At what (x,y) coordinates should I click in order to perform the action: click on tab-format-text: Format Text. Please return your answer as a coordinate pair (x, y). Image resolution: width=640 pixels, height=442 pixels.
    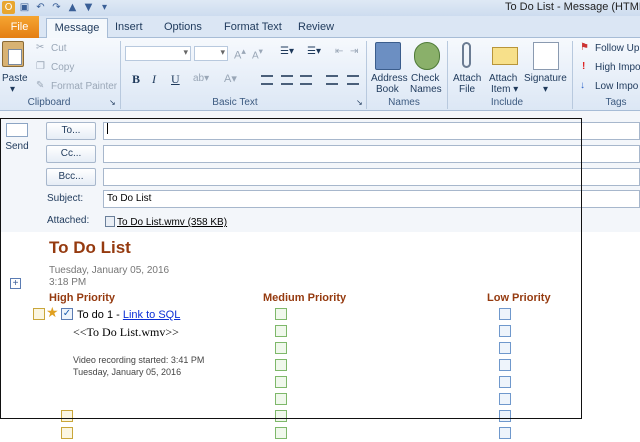
    Looking at the image, I should click on (253, 28).